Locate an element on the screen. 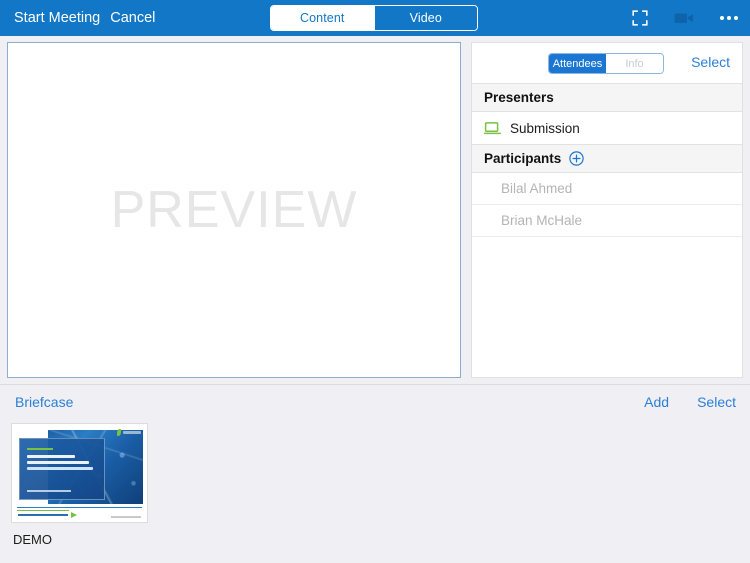  panel-select-button: Select is located at coordinates (710, 62).